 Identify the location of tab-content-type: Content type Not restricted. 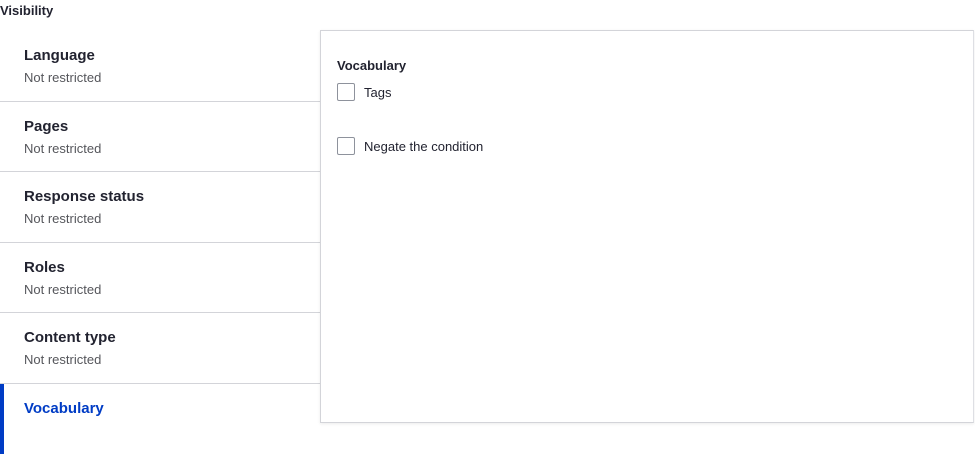
(160, 348).